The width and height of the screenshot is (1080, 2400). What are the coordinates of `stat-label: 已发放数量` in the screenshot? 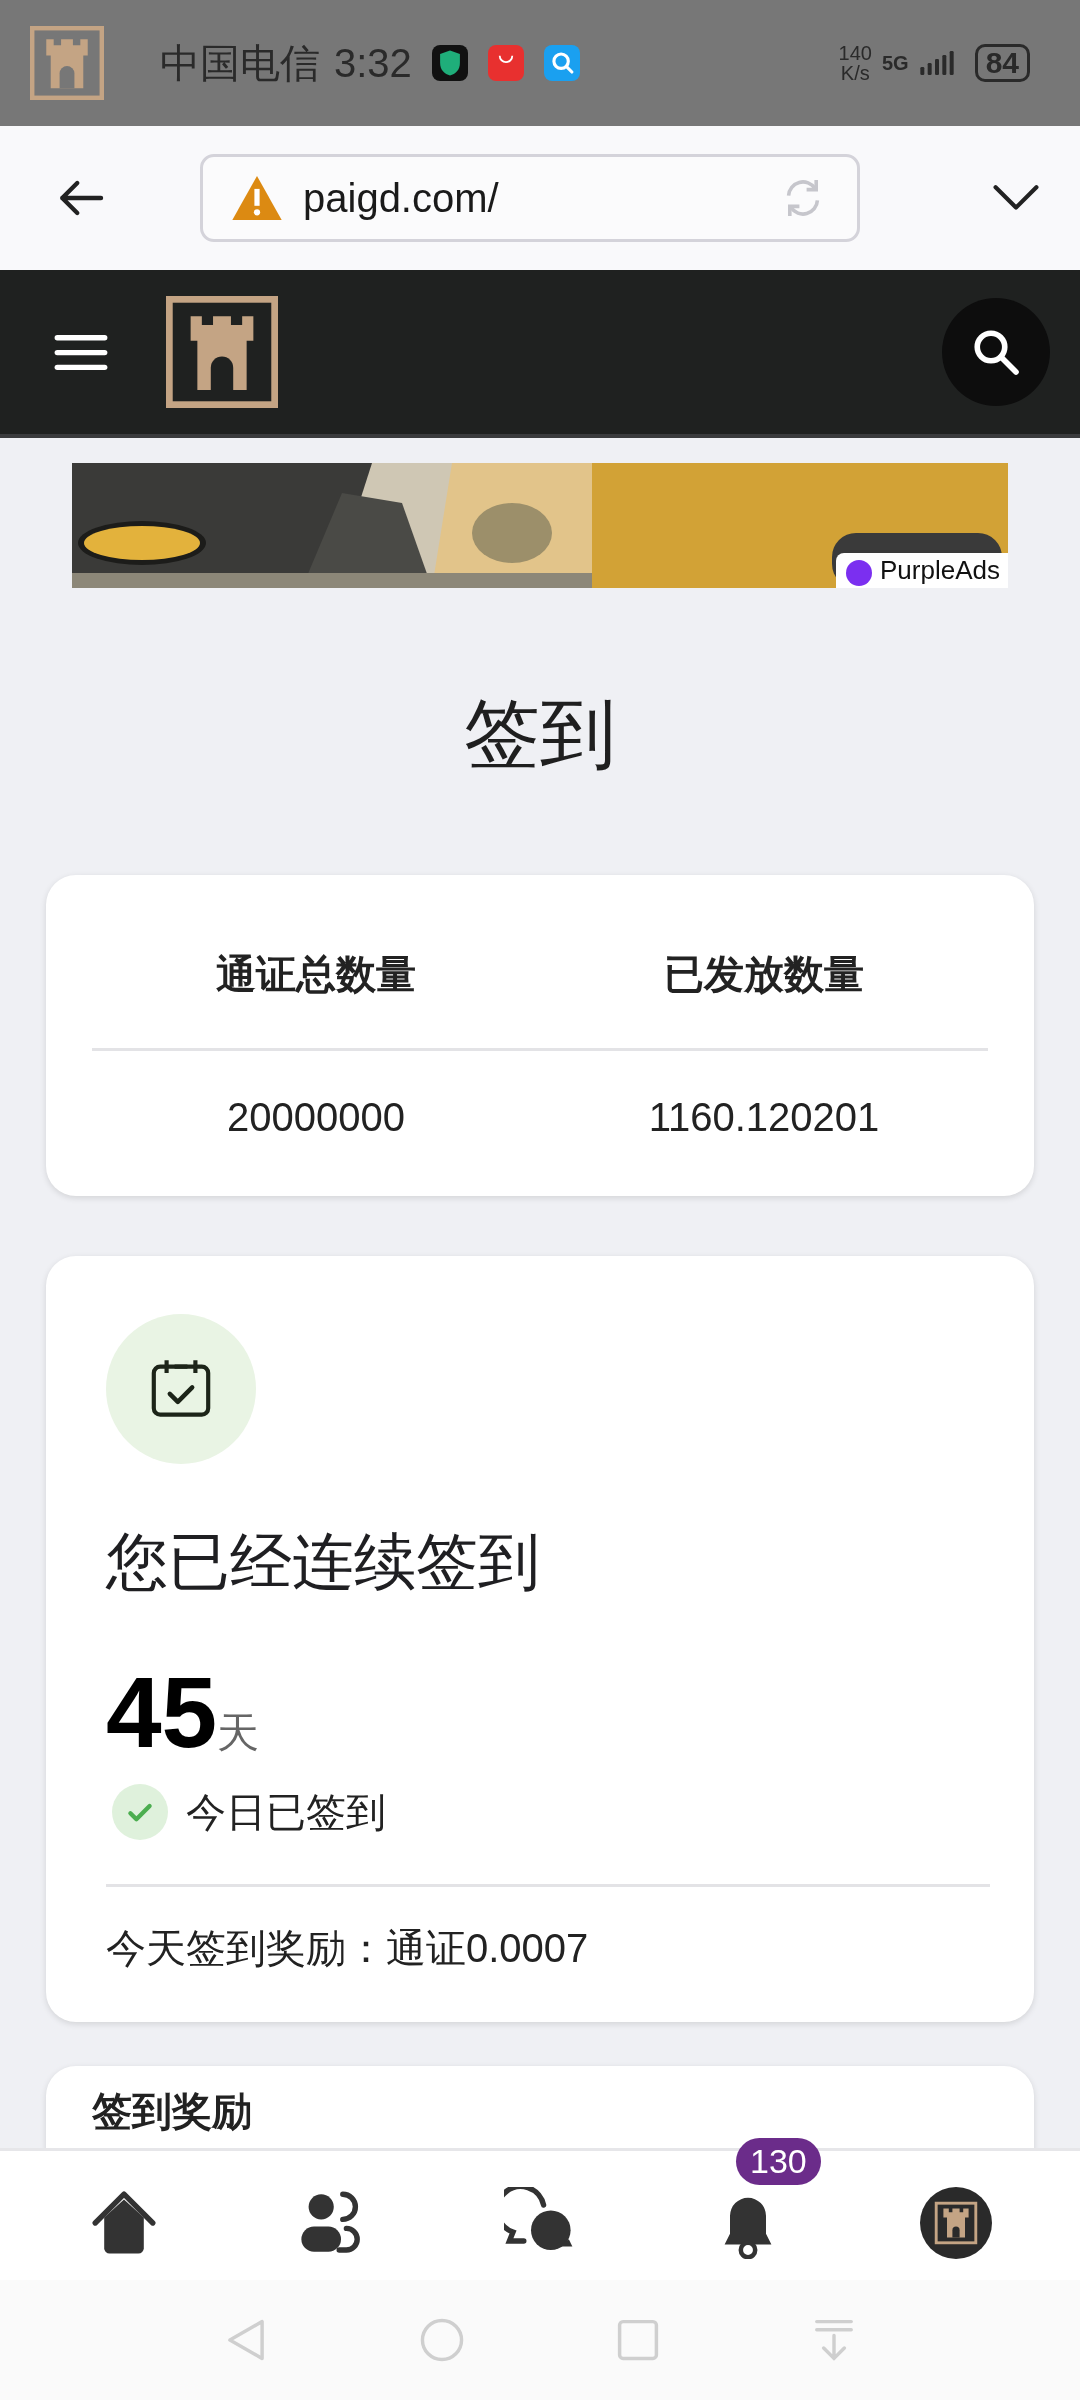 It's located at (764, 974).